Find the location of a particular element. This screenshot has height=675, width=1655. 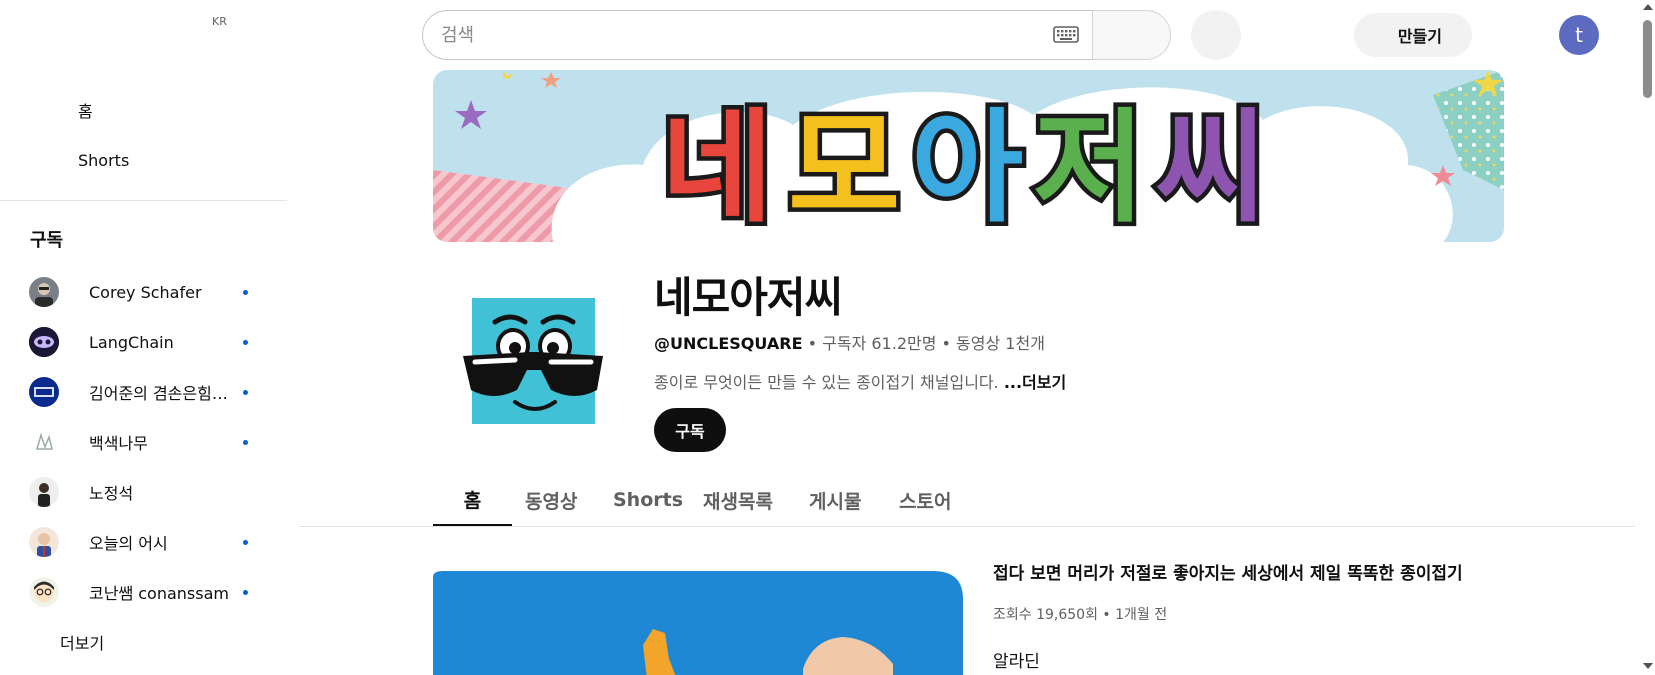

user-avatar: t is located at coordinates (1579, 35).